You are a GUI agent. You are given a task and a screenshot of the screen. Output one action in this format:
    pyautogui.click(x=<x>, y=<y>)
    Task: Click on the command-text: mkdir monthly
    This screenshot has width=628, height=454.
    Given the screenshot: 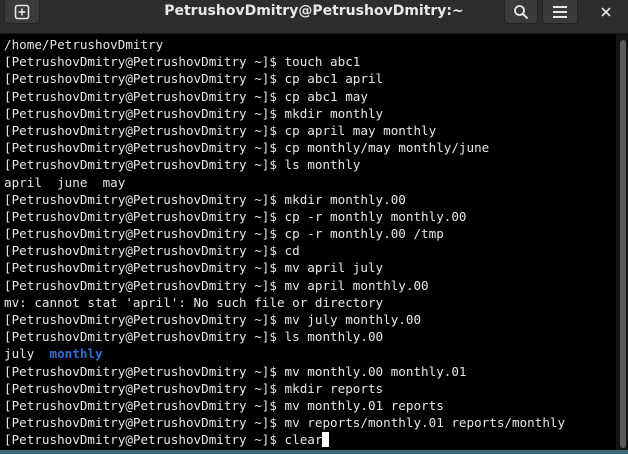 What is the action you would take?
    pyautogui.click(x=334, y=113)
    